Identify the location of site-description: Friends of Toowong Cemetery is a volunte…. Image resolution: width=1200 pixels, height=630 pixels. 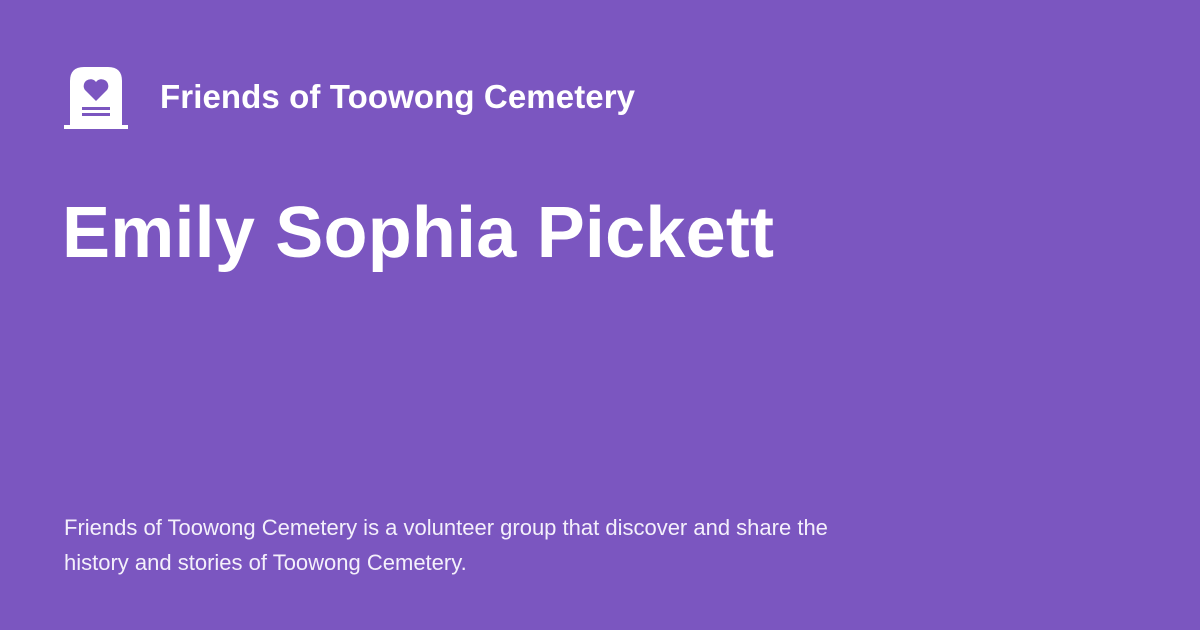
(446, 545).